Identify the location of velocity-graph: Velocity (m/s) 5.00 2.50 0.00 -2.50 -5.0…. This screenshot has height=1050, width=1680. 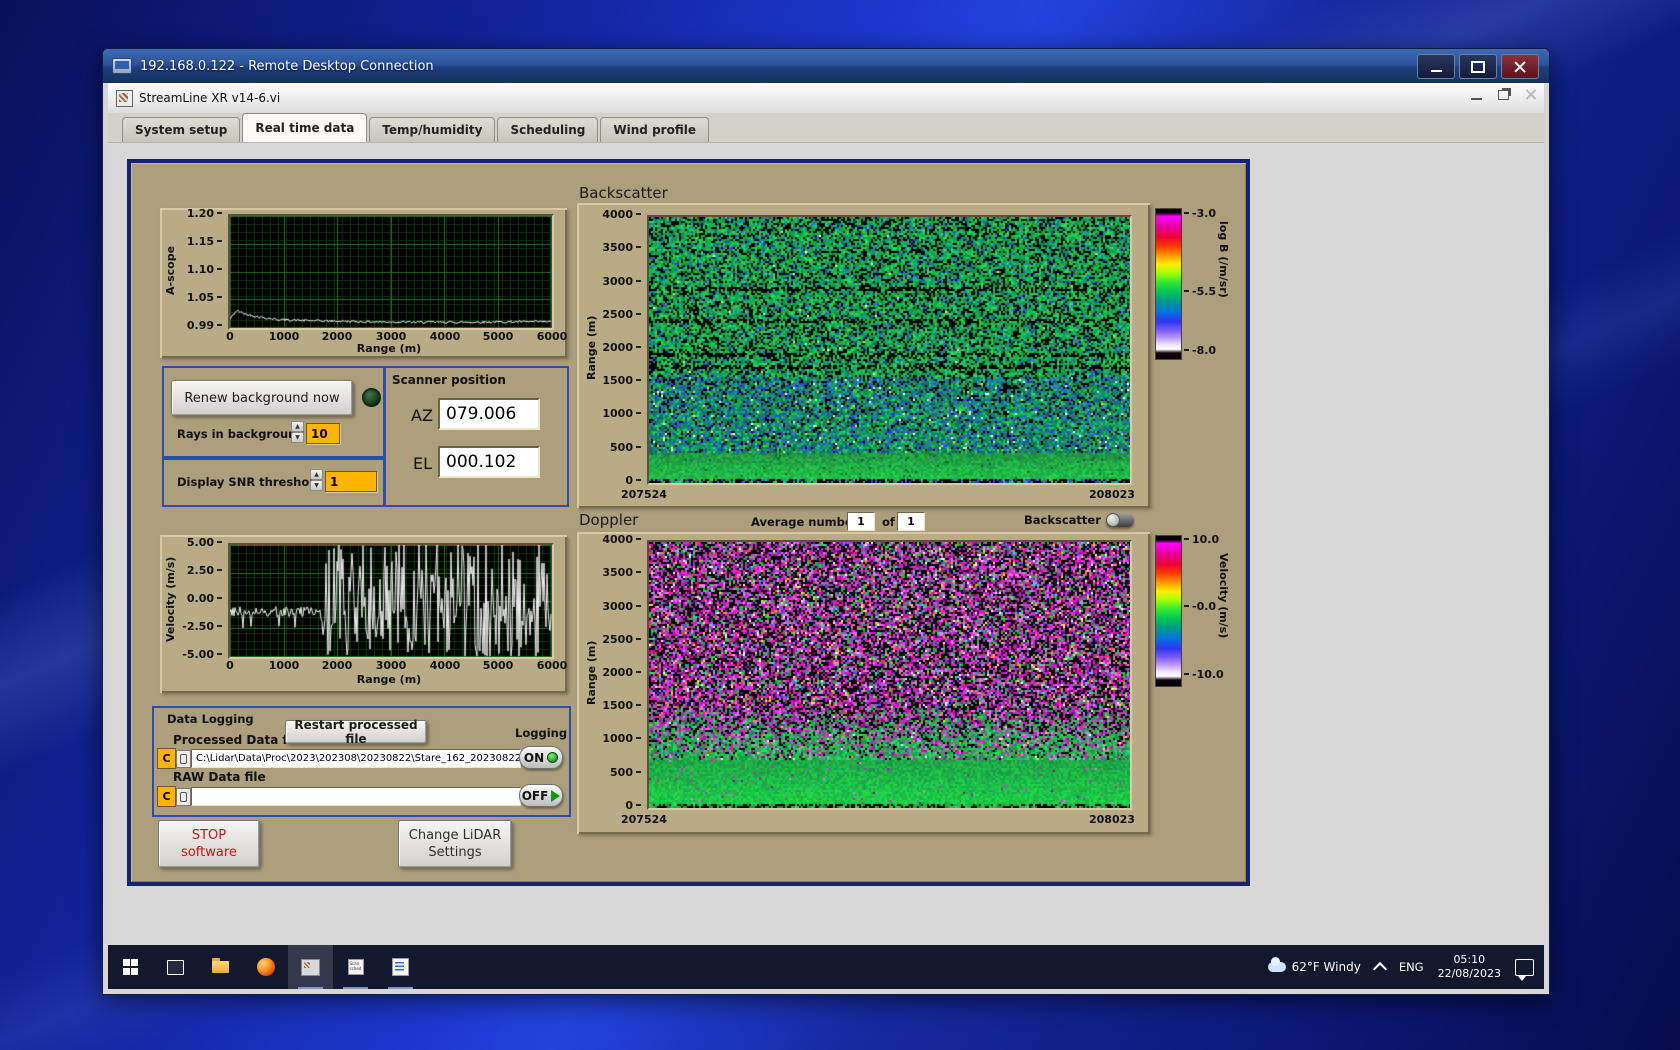
(363, 614).